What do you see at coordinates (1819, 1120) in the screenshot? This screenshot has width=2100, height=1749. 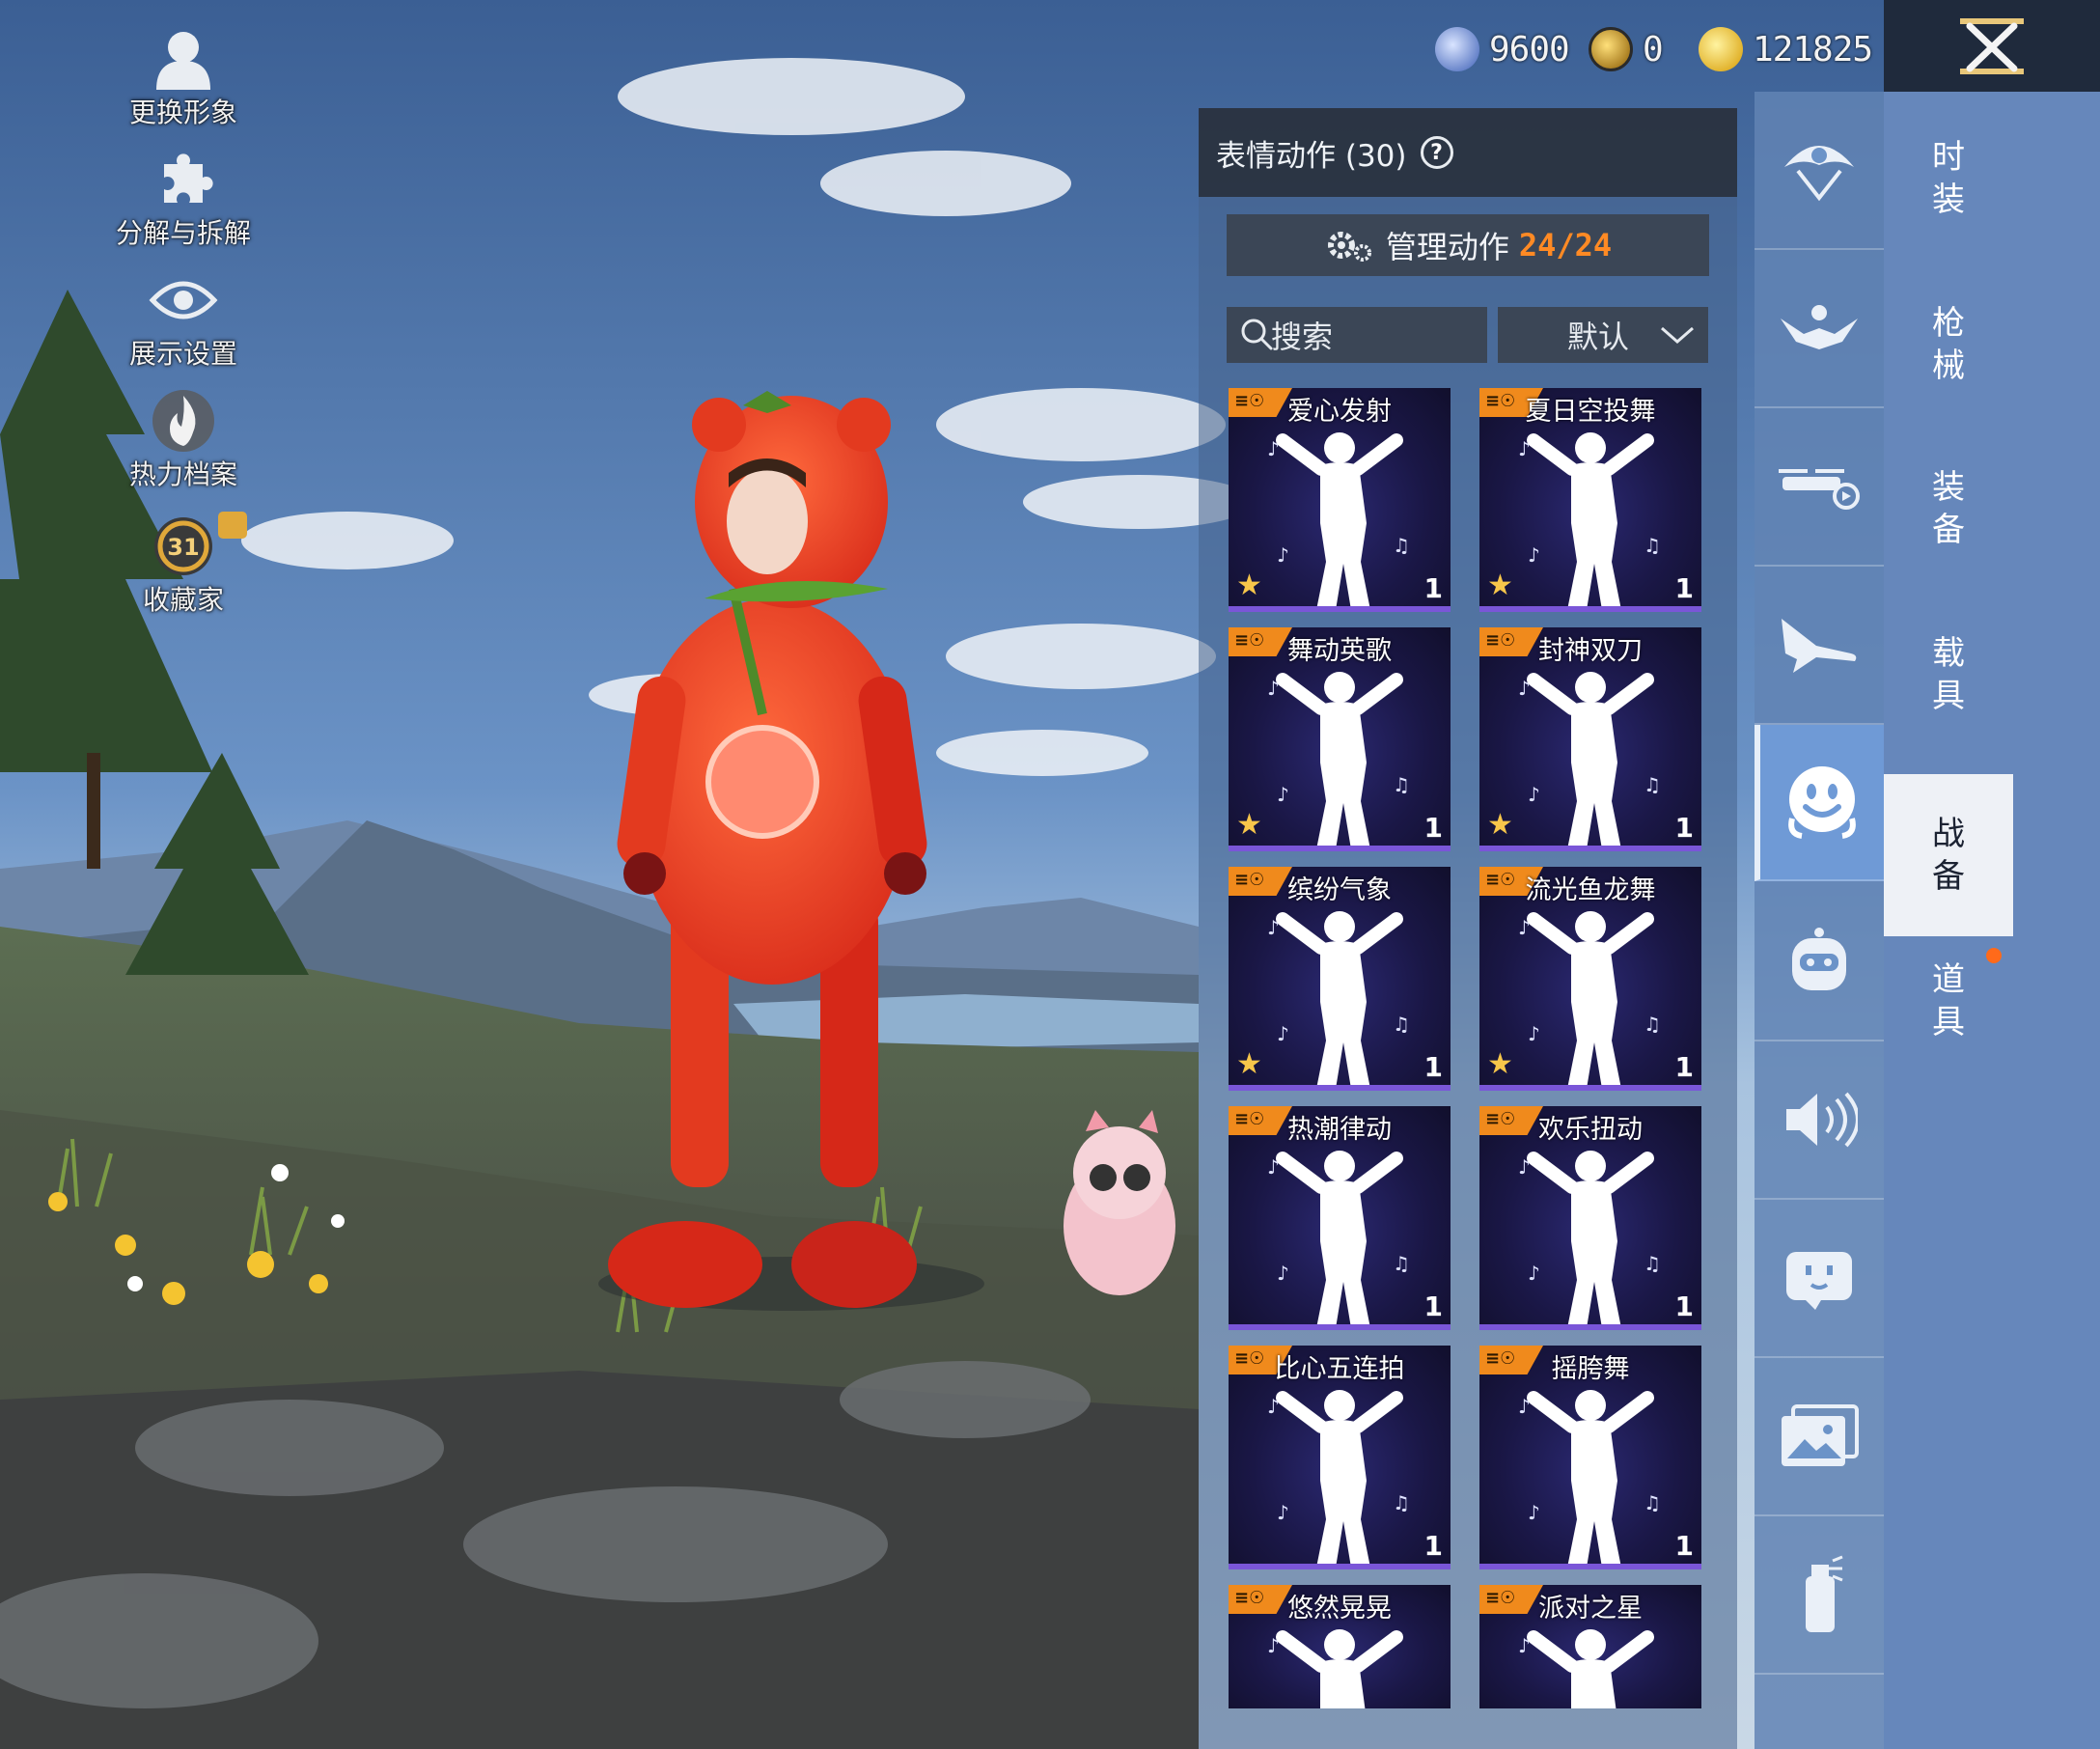 I see `category-voice` at bounding box center [1819, 1120].